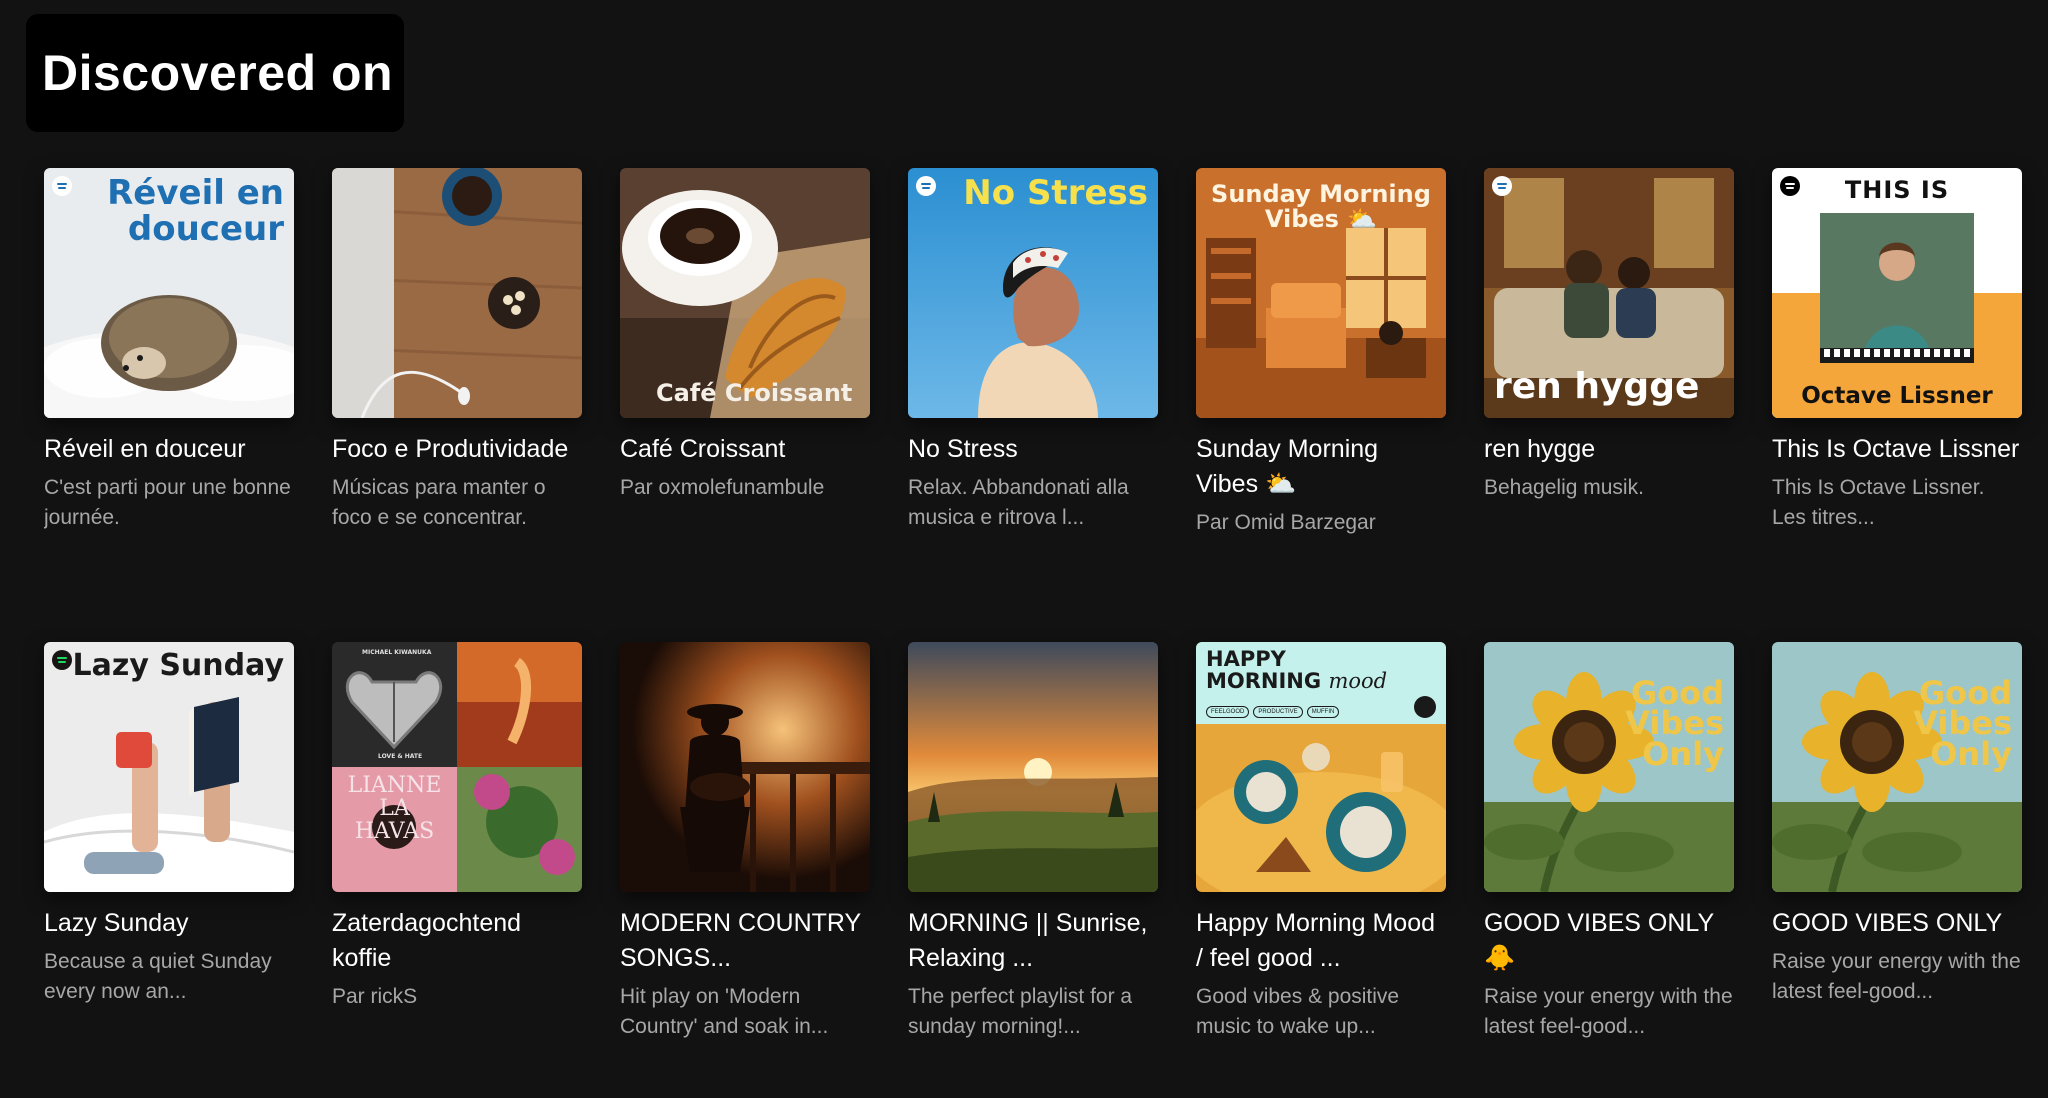  I want to click on cover-tag: MUFFIN, so click(1323, 712).